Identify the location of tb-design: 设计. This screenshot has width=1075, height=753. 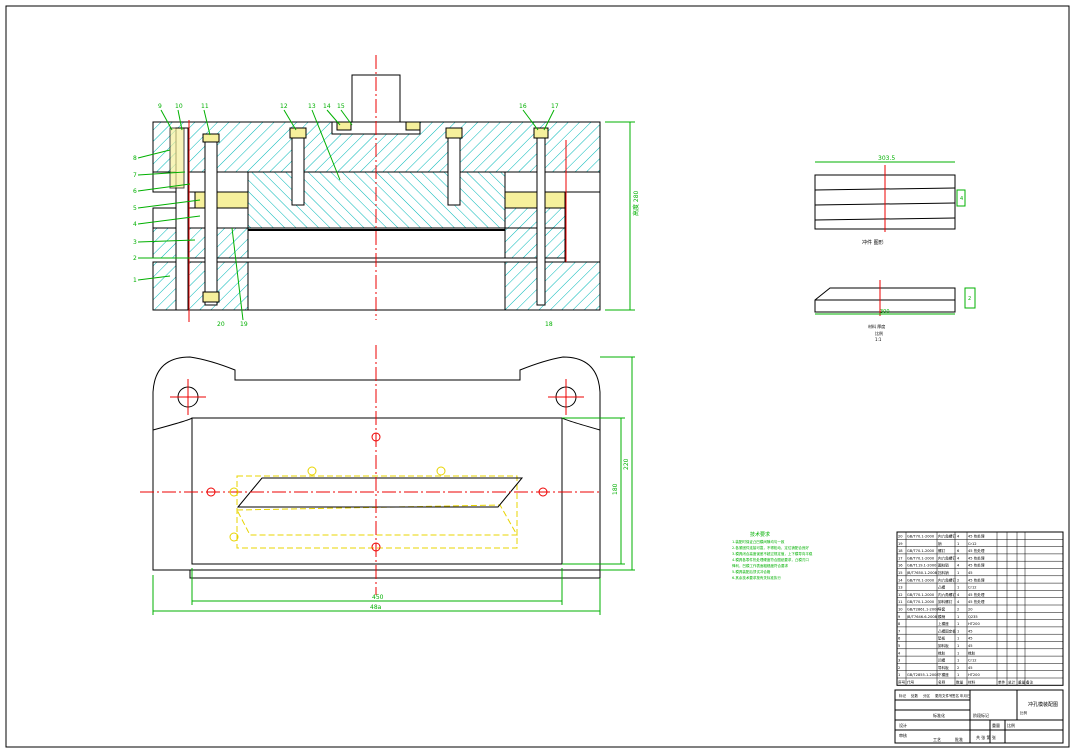
(903, 725).